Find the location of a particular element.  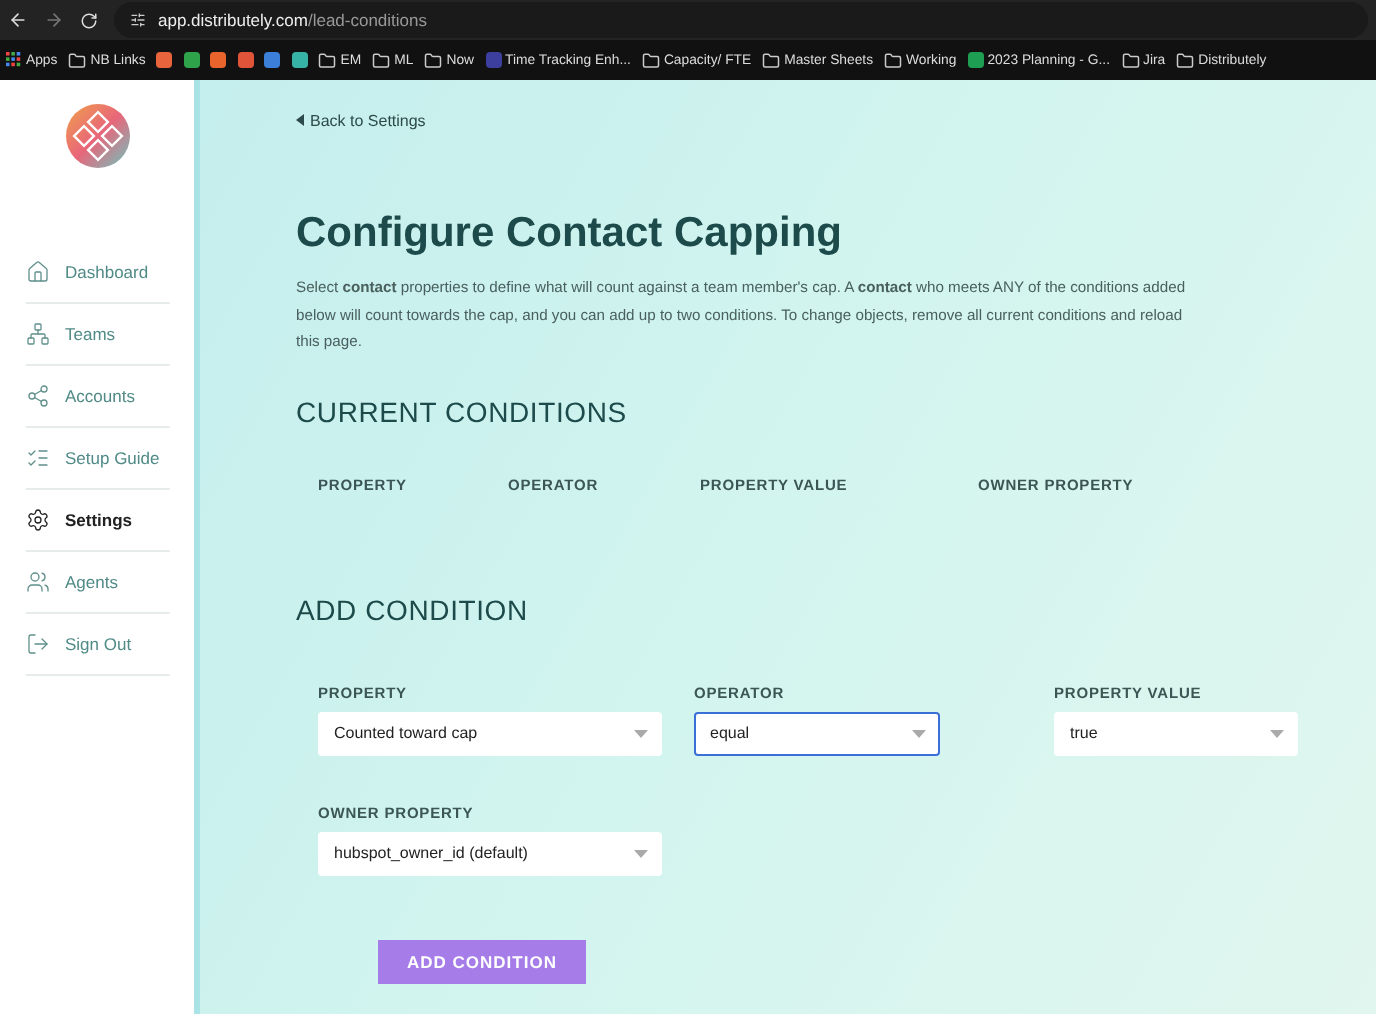

sidebar-item: Accounts is located at coordinates (97, 397).